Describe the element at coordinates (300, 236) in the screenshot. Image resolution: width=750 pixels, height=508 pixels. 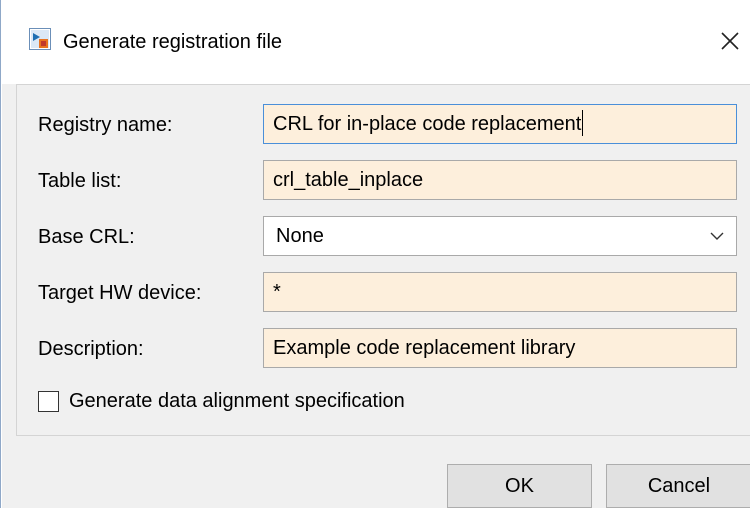
I see `base-crl-selected: None` at that location.